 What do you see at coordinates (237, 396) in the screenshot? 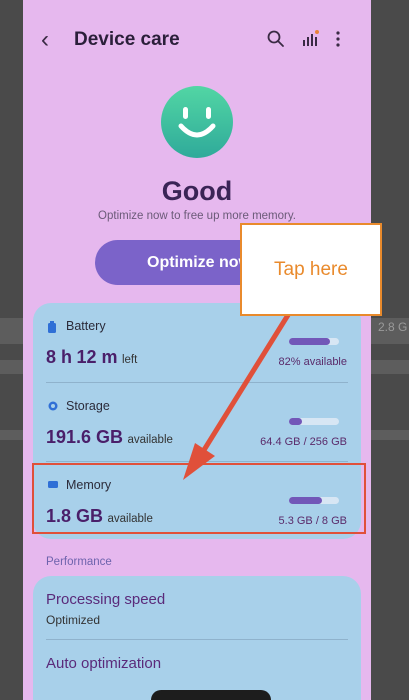
I see `pointer-arrow-icon` at bounding box center [237, 396].